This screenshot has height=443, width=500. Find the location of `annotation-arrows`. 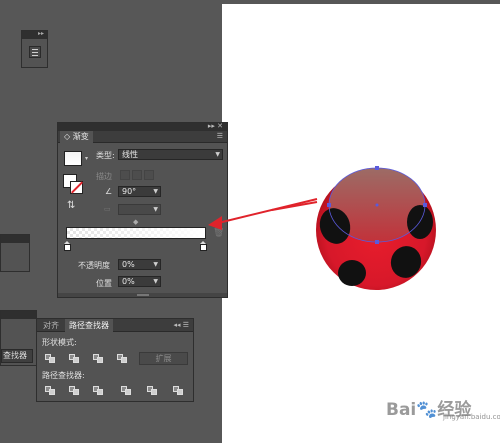

annotation-arrows is located at coordinates (263, 214).